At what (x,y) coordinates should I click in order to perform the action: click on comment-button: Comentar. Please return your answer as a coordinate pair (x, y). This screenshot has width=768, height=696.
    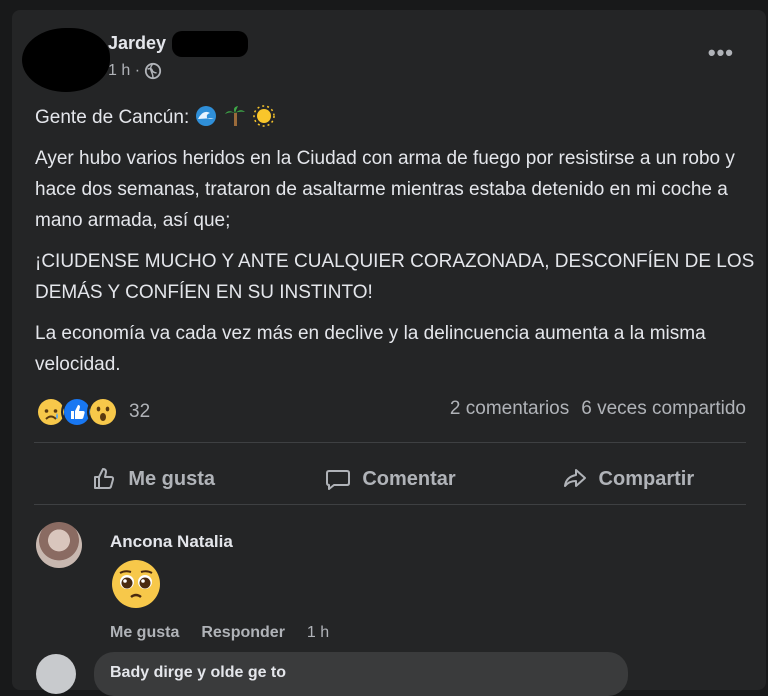
    Looking at the image, I should click on (389, 479).